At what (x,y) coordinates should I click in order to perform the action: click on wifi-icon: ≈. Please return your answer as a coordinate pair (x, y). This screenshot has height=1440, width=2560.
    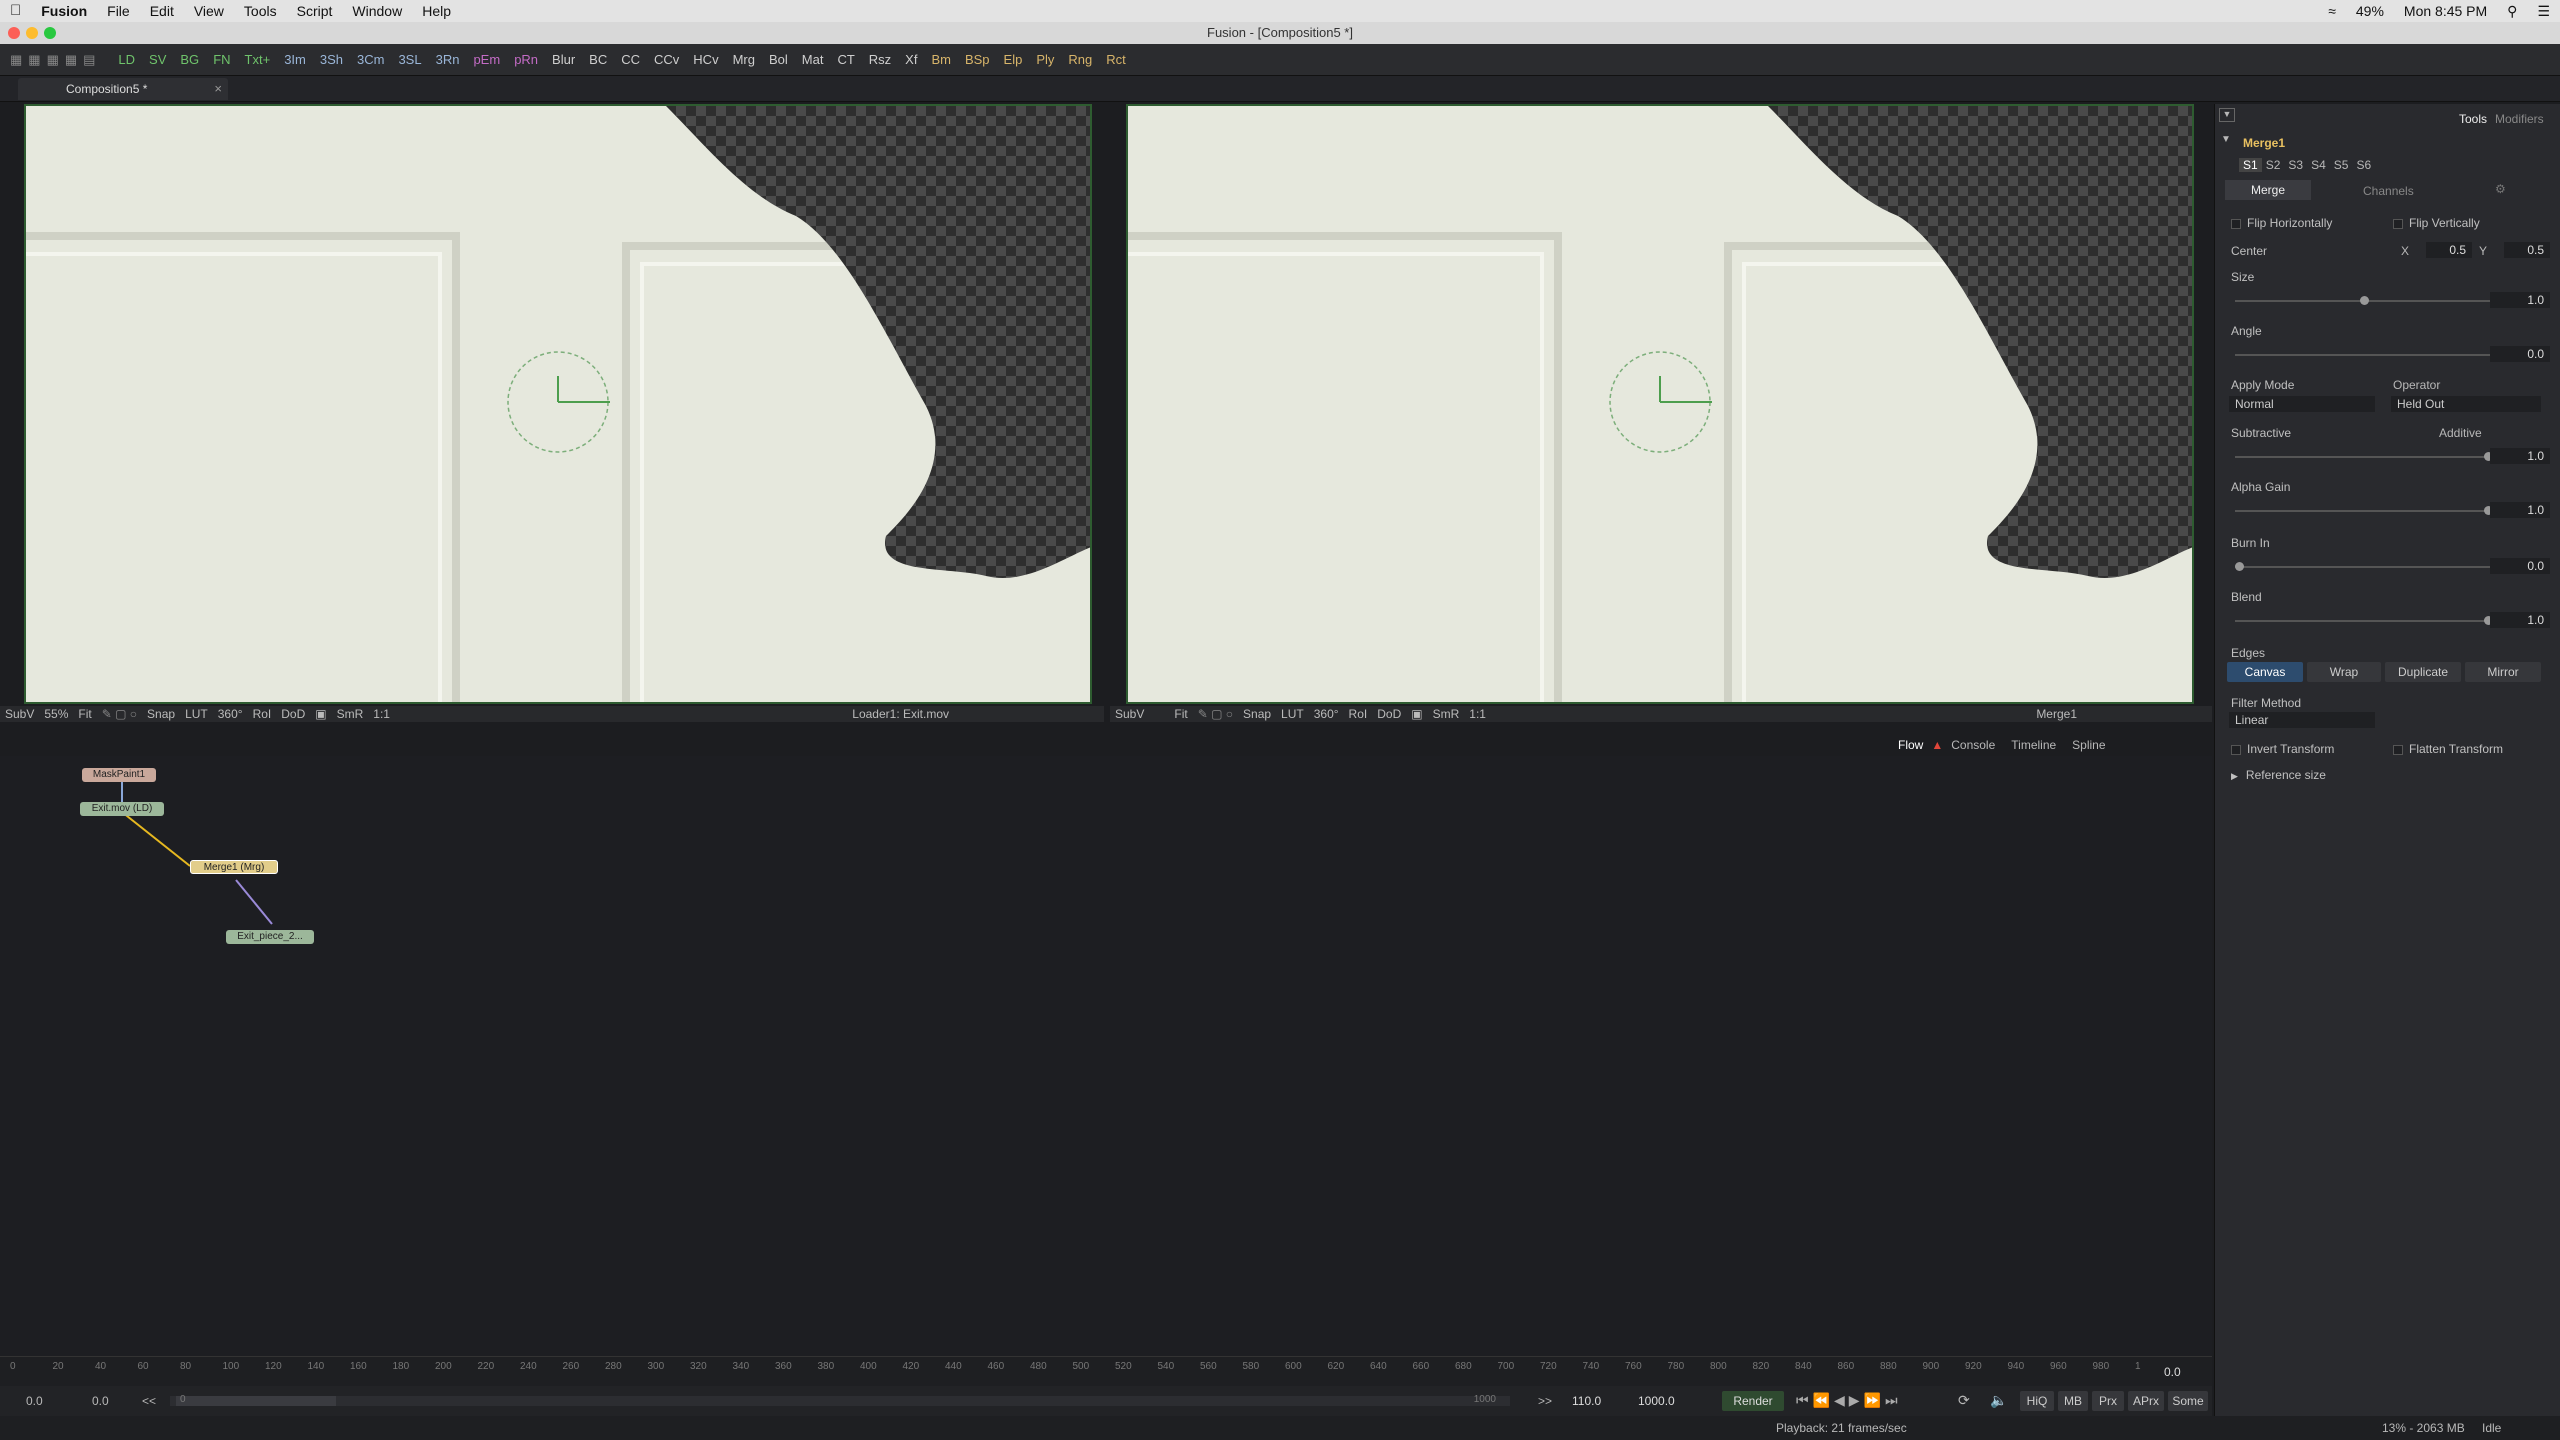
    Looking at the image, I should click on (2332, 11).